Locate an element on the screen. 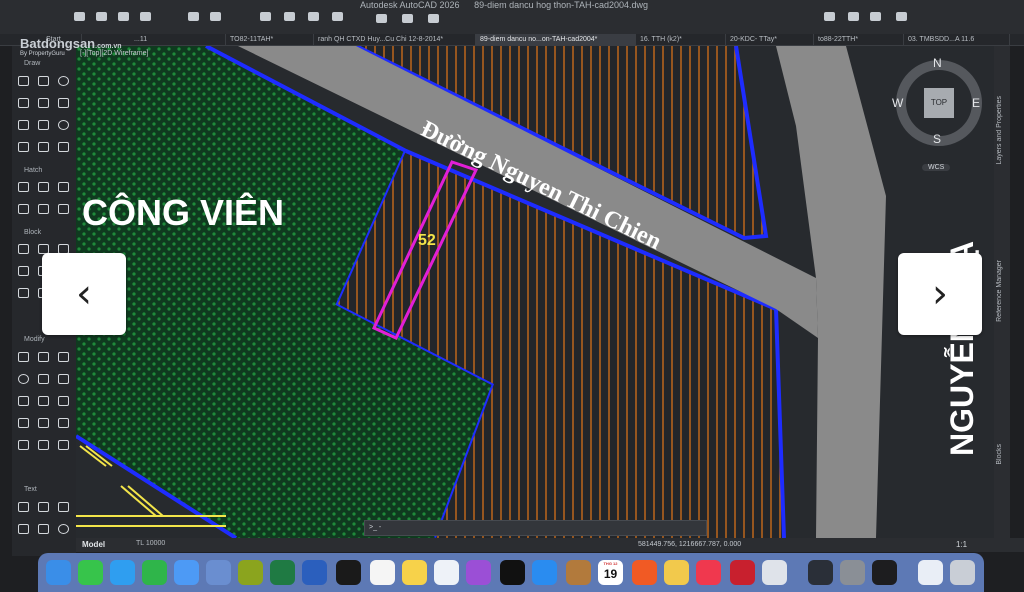  offset-icon is located at coordinates (23, 125).